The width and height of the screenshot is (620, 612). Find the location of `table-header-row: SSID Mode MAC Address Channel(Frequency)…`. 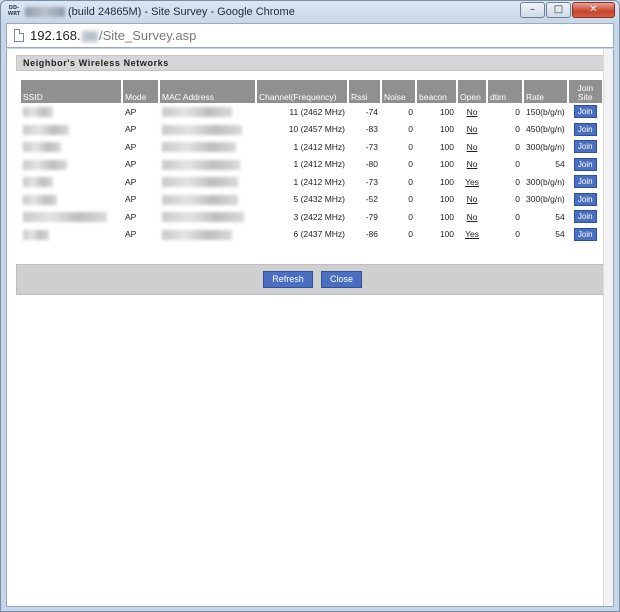

table-header-row: SSID Mode MAC Address Channel(Frequency)… is located at coordinates (311, 91).